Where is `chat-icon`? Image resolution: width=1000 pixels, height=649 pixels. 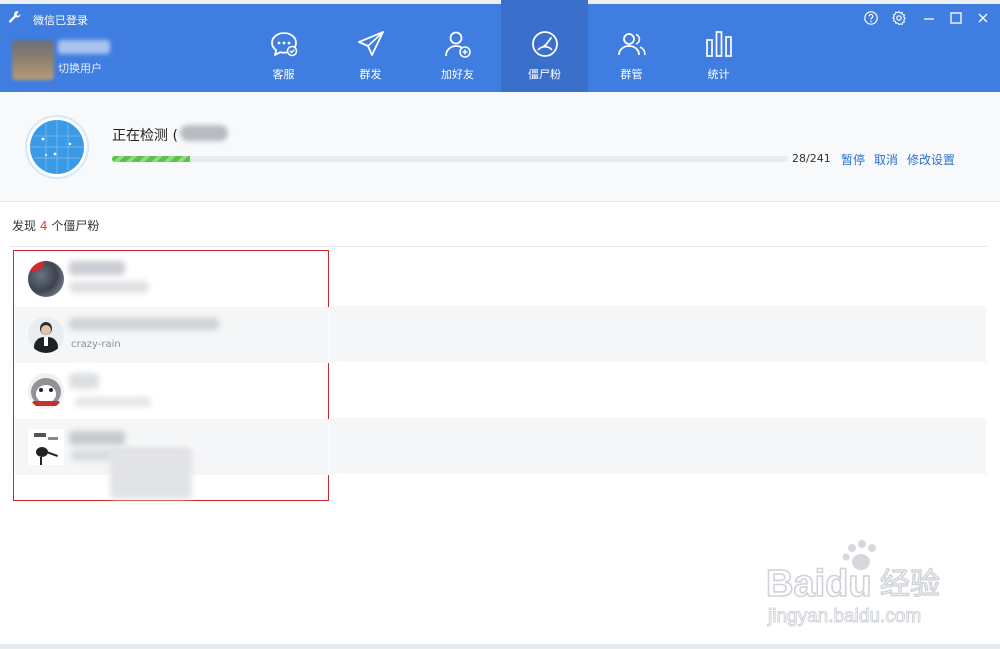 chat-icon is located at coordinates (283, 44).